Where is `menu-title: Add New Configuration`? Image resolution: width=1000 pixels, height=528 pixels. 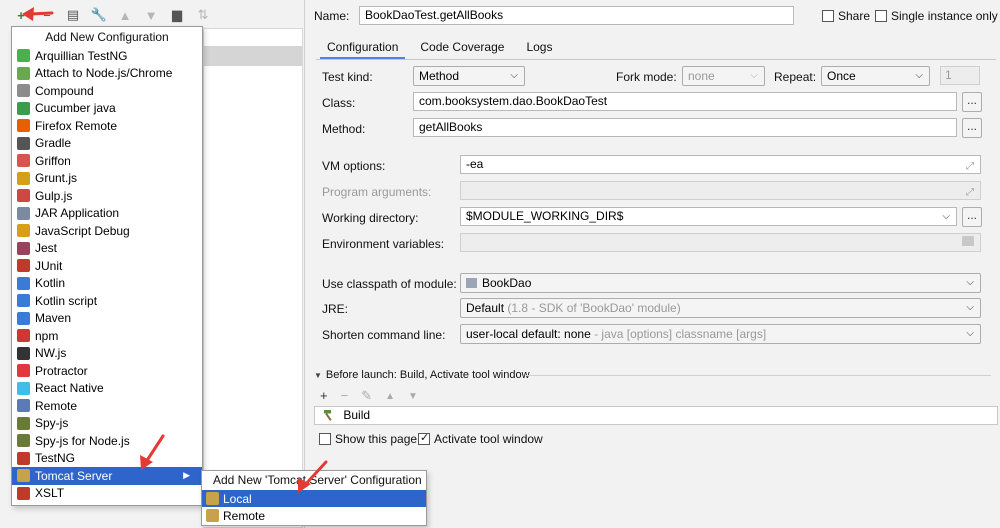
menu-title: Add New Configuration is located at coordinates (107, 37).